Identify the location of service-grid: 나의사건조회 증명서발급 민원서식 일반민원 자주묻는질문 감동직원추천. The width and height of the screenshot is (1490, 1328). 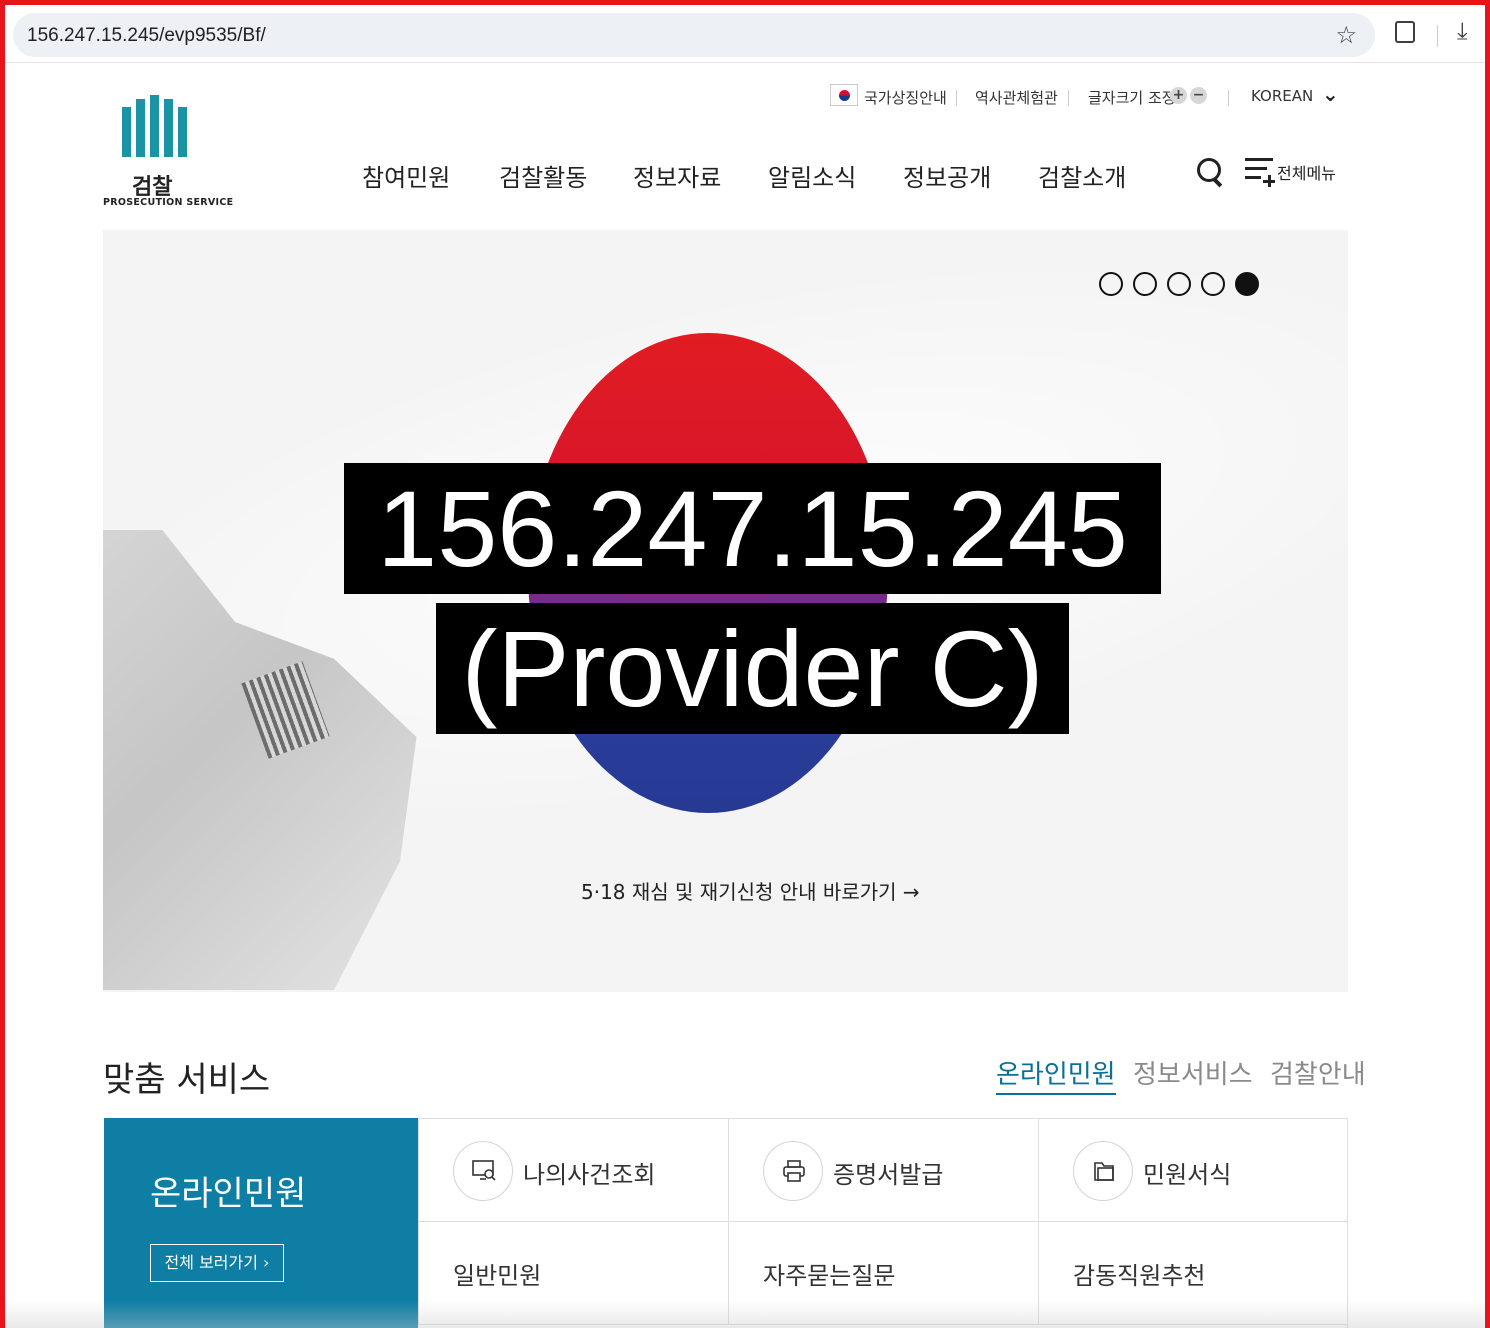
(883, 1223).